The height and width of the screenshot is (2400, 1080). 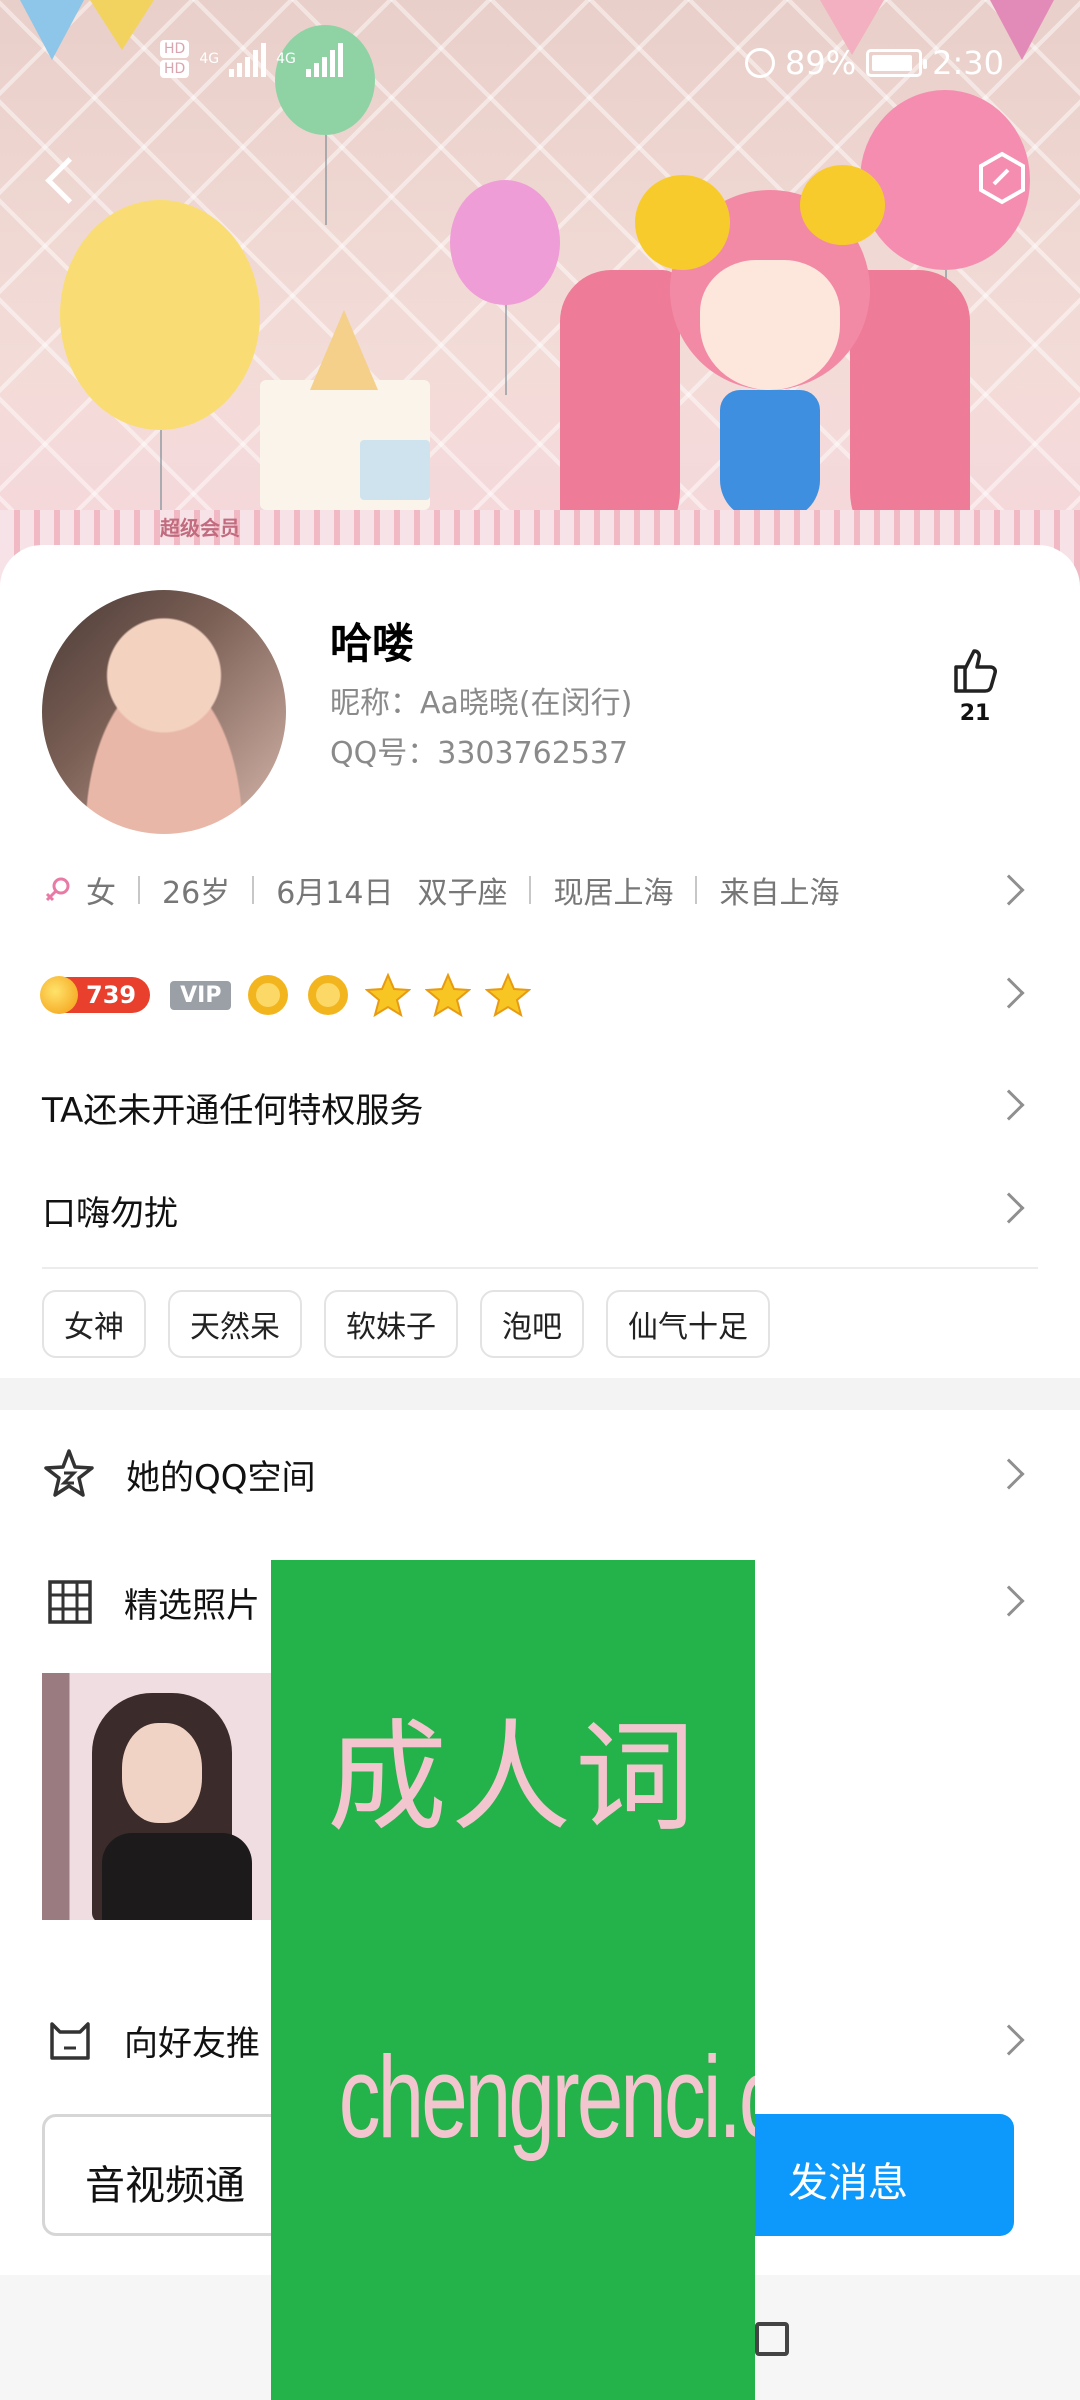 I want to click on tag-chip: 软妹子, so click(x=391, y=1324).